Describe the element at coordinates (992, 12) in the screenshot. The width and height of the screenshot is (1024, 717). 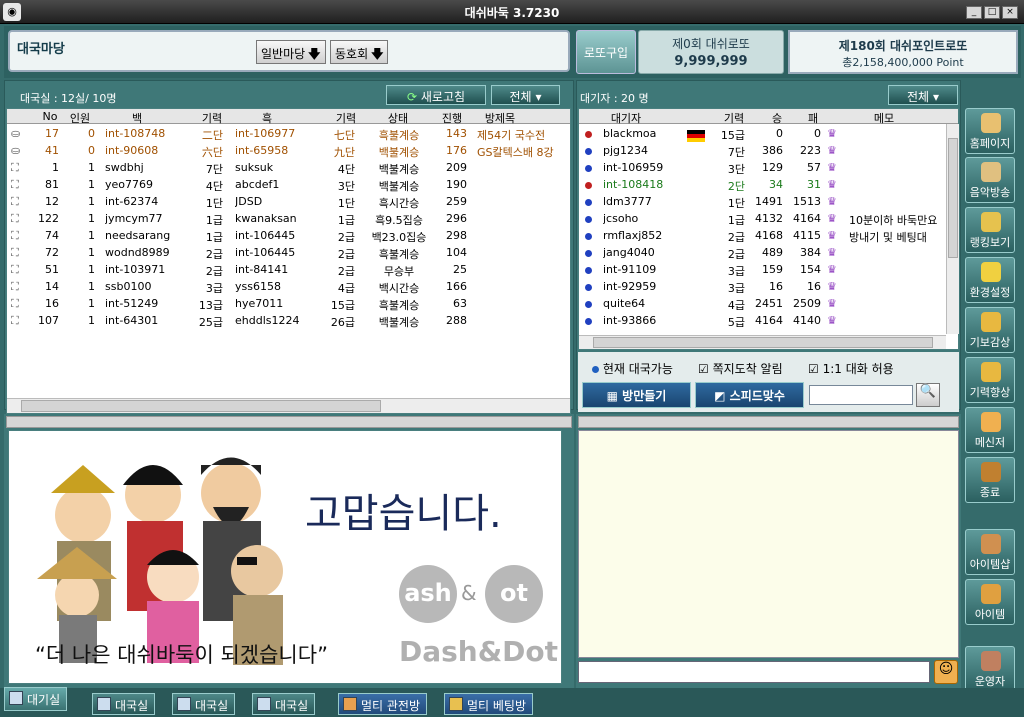
I see `maximize-button: □` at that location.